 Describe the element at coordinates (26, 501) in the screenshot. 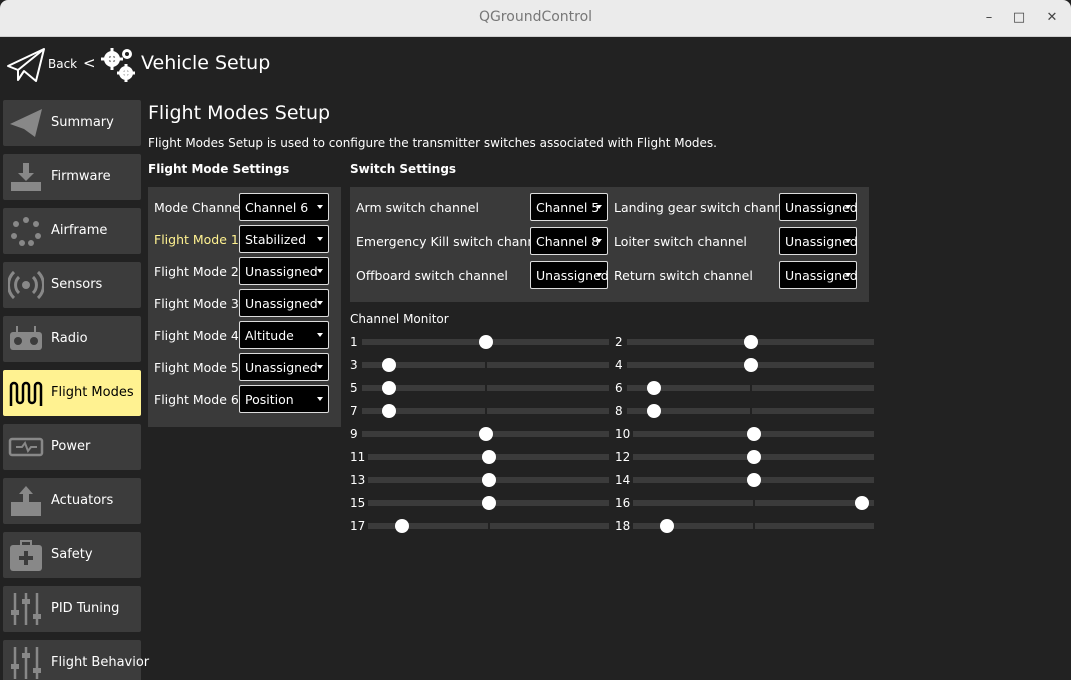

I see `actuator-icon` at that location.